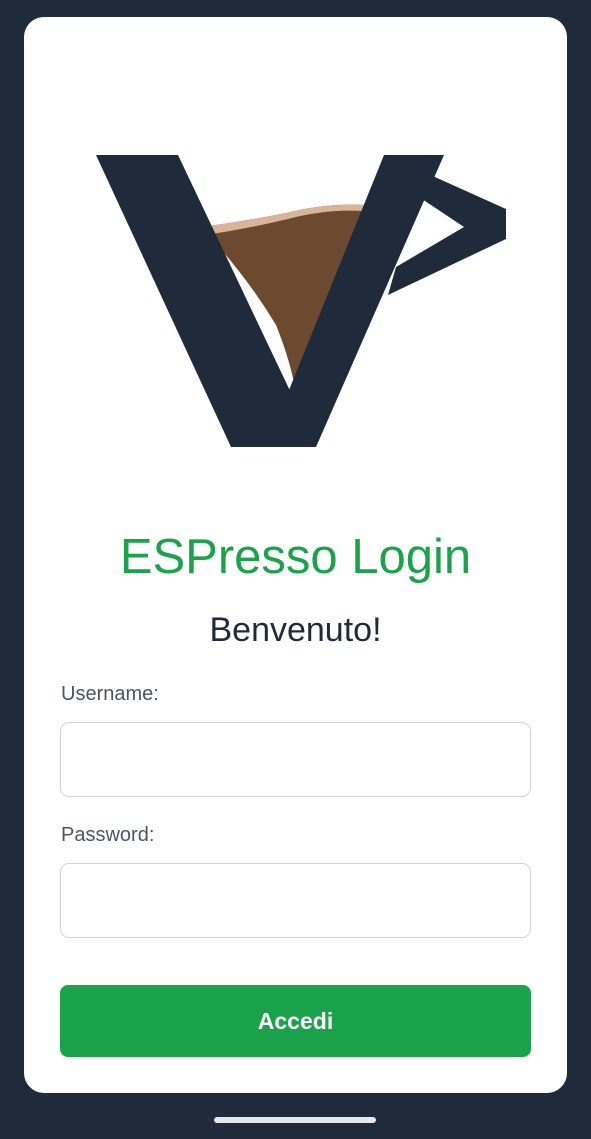  What do you see at coordinates (295, 900) in the screenshot?
I see `password-input` at bounding box center [295, 900].